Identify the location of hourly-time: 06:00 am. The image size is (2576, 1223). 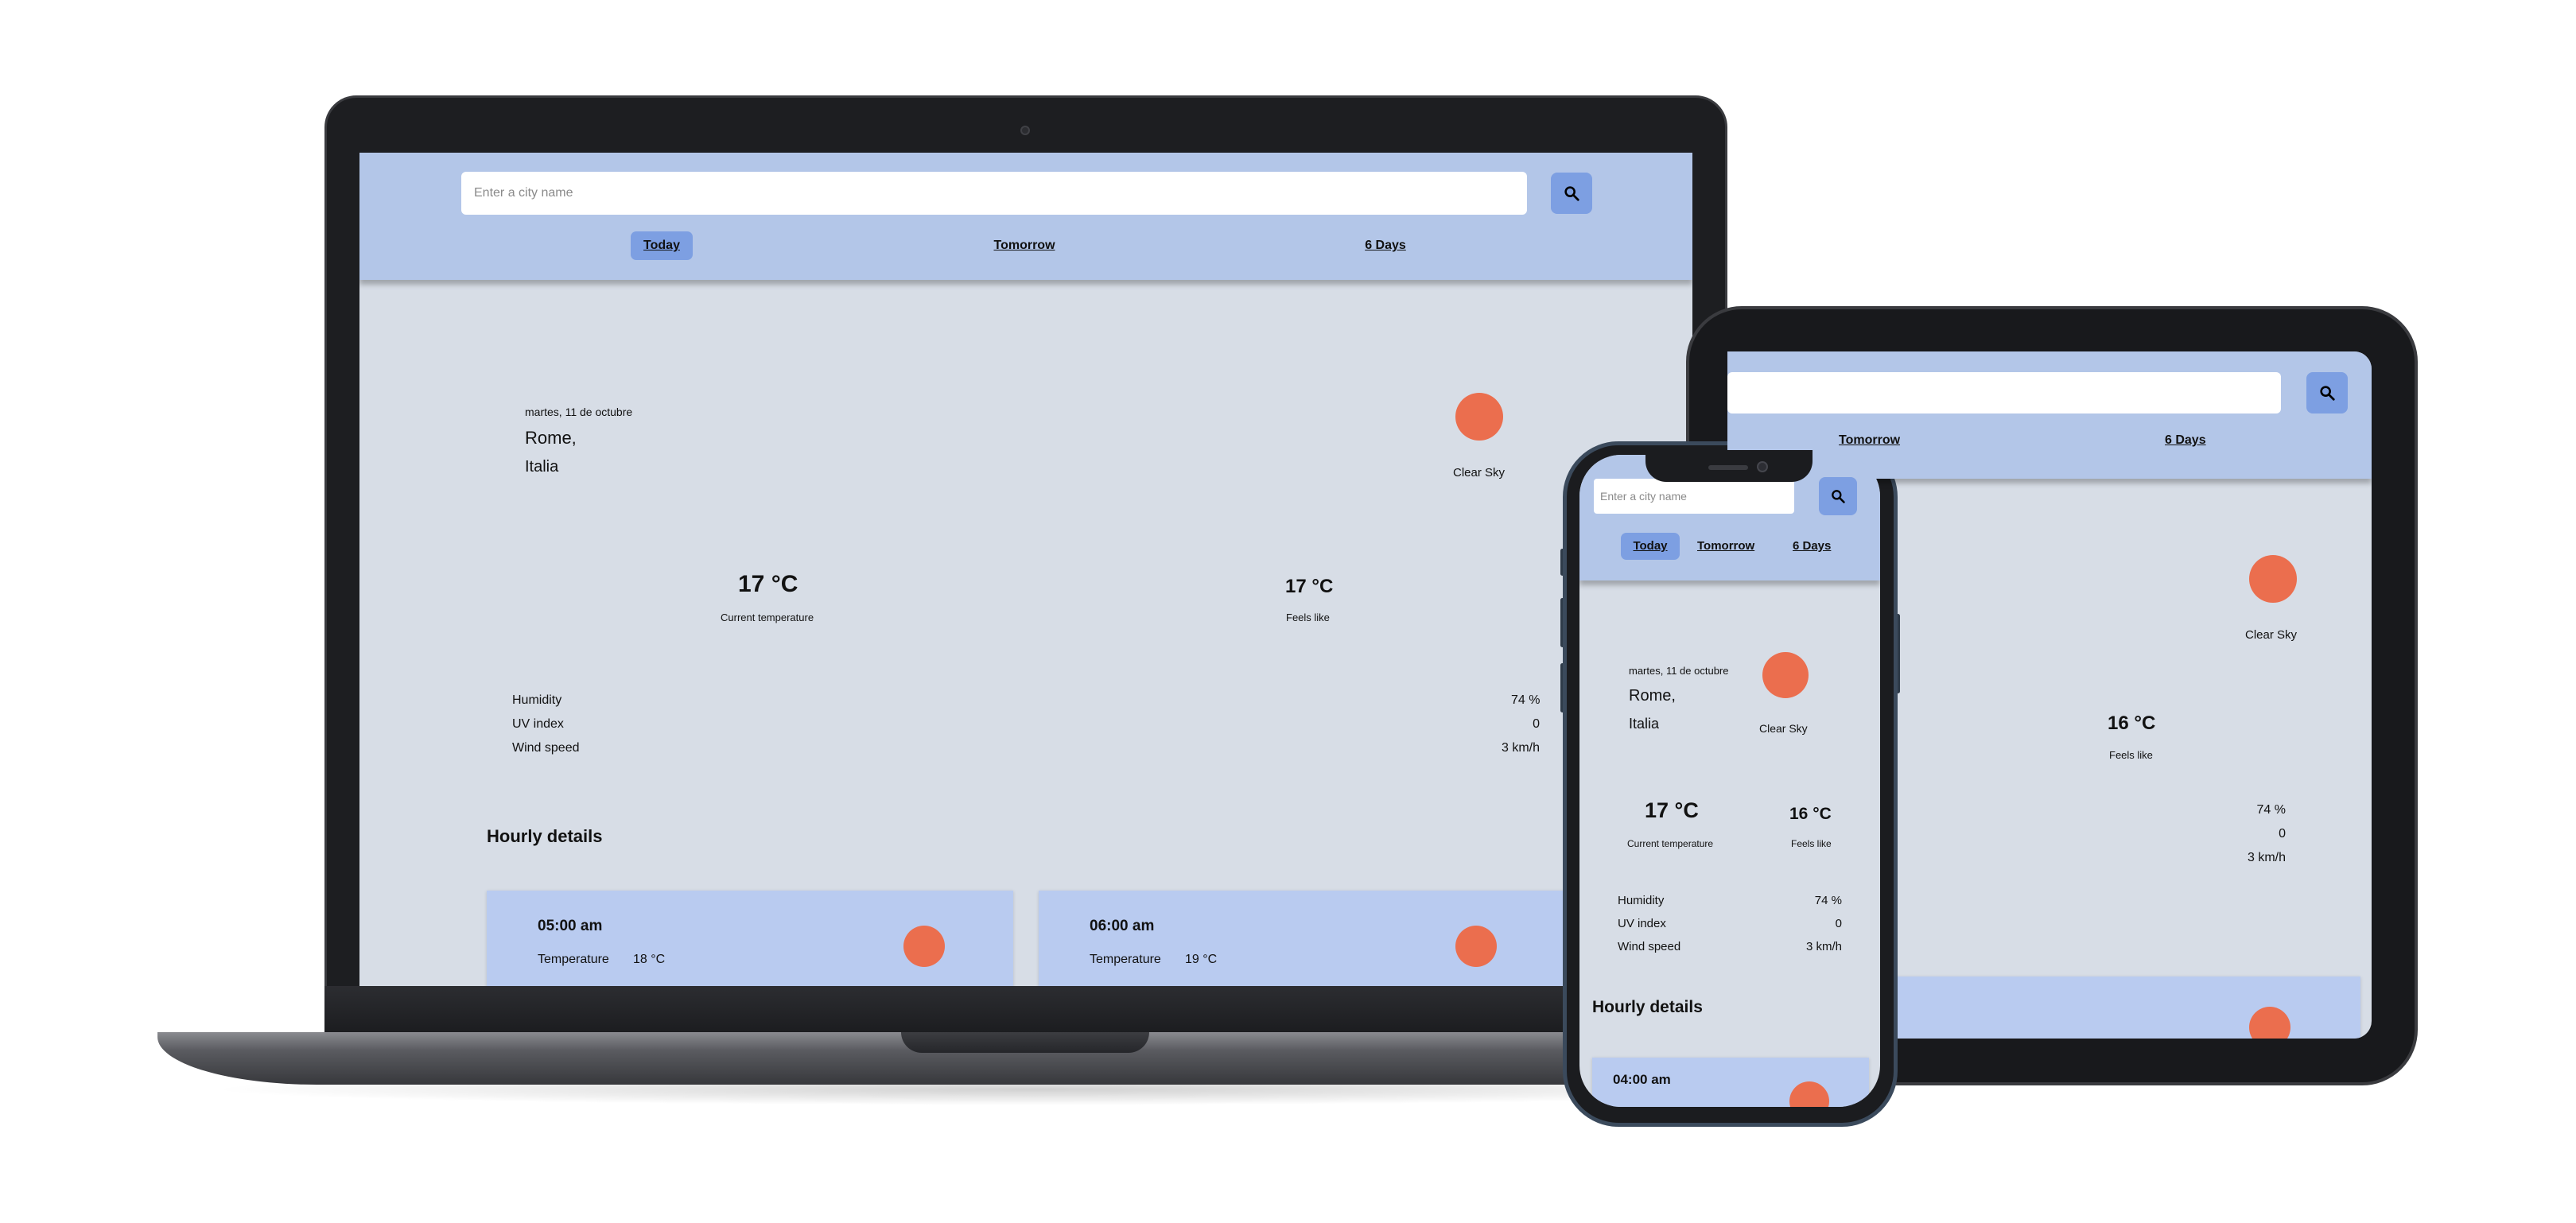
(1122, 926).